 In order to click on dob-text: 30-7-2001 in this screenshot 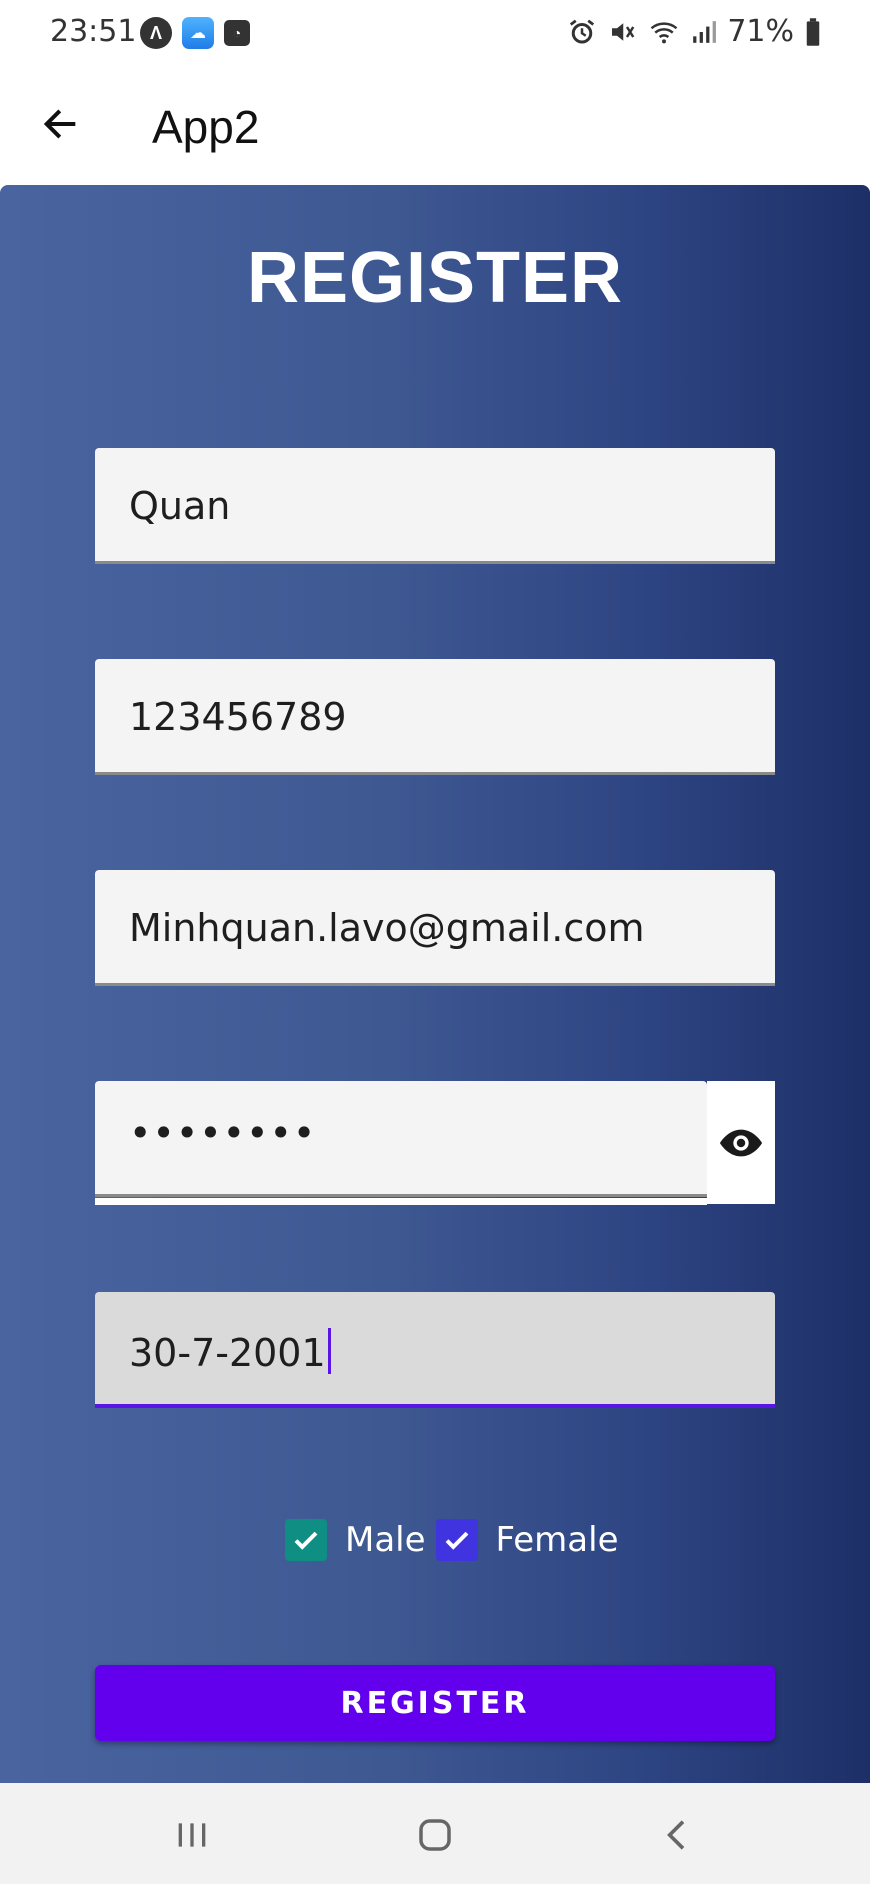, I will do `click(227, 1353)`.